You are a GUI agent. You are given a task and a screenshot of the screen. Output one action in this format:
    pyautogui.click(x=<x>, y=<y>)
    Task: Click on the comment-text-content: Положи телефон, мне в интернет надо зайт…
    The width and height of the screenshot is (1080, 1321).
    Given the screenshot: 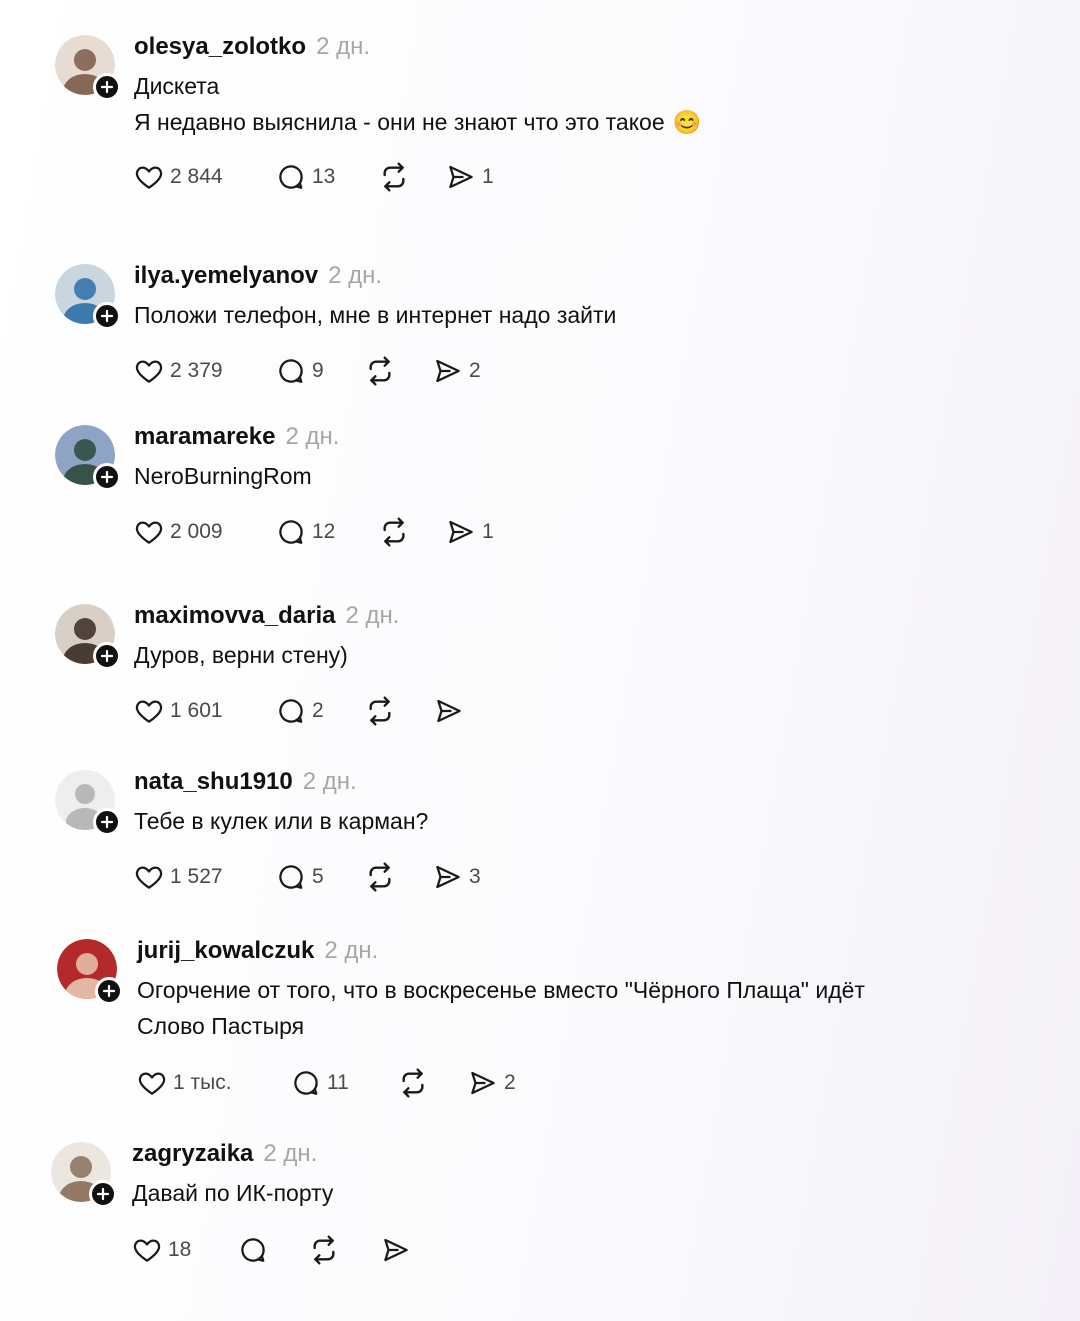 What is the action you would take?
    pyautogui.click(x=375, y=315)
    